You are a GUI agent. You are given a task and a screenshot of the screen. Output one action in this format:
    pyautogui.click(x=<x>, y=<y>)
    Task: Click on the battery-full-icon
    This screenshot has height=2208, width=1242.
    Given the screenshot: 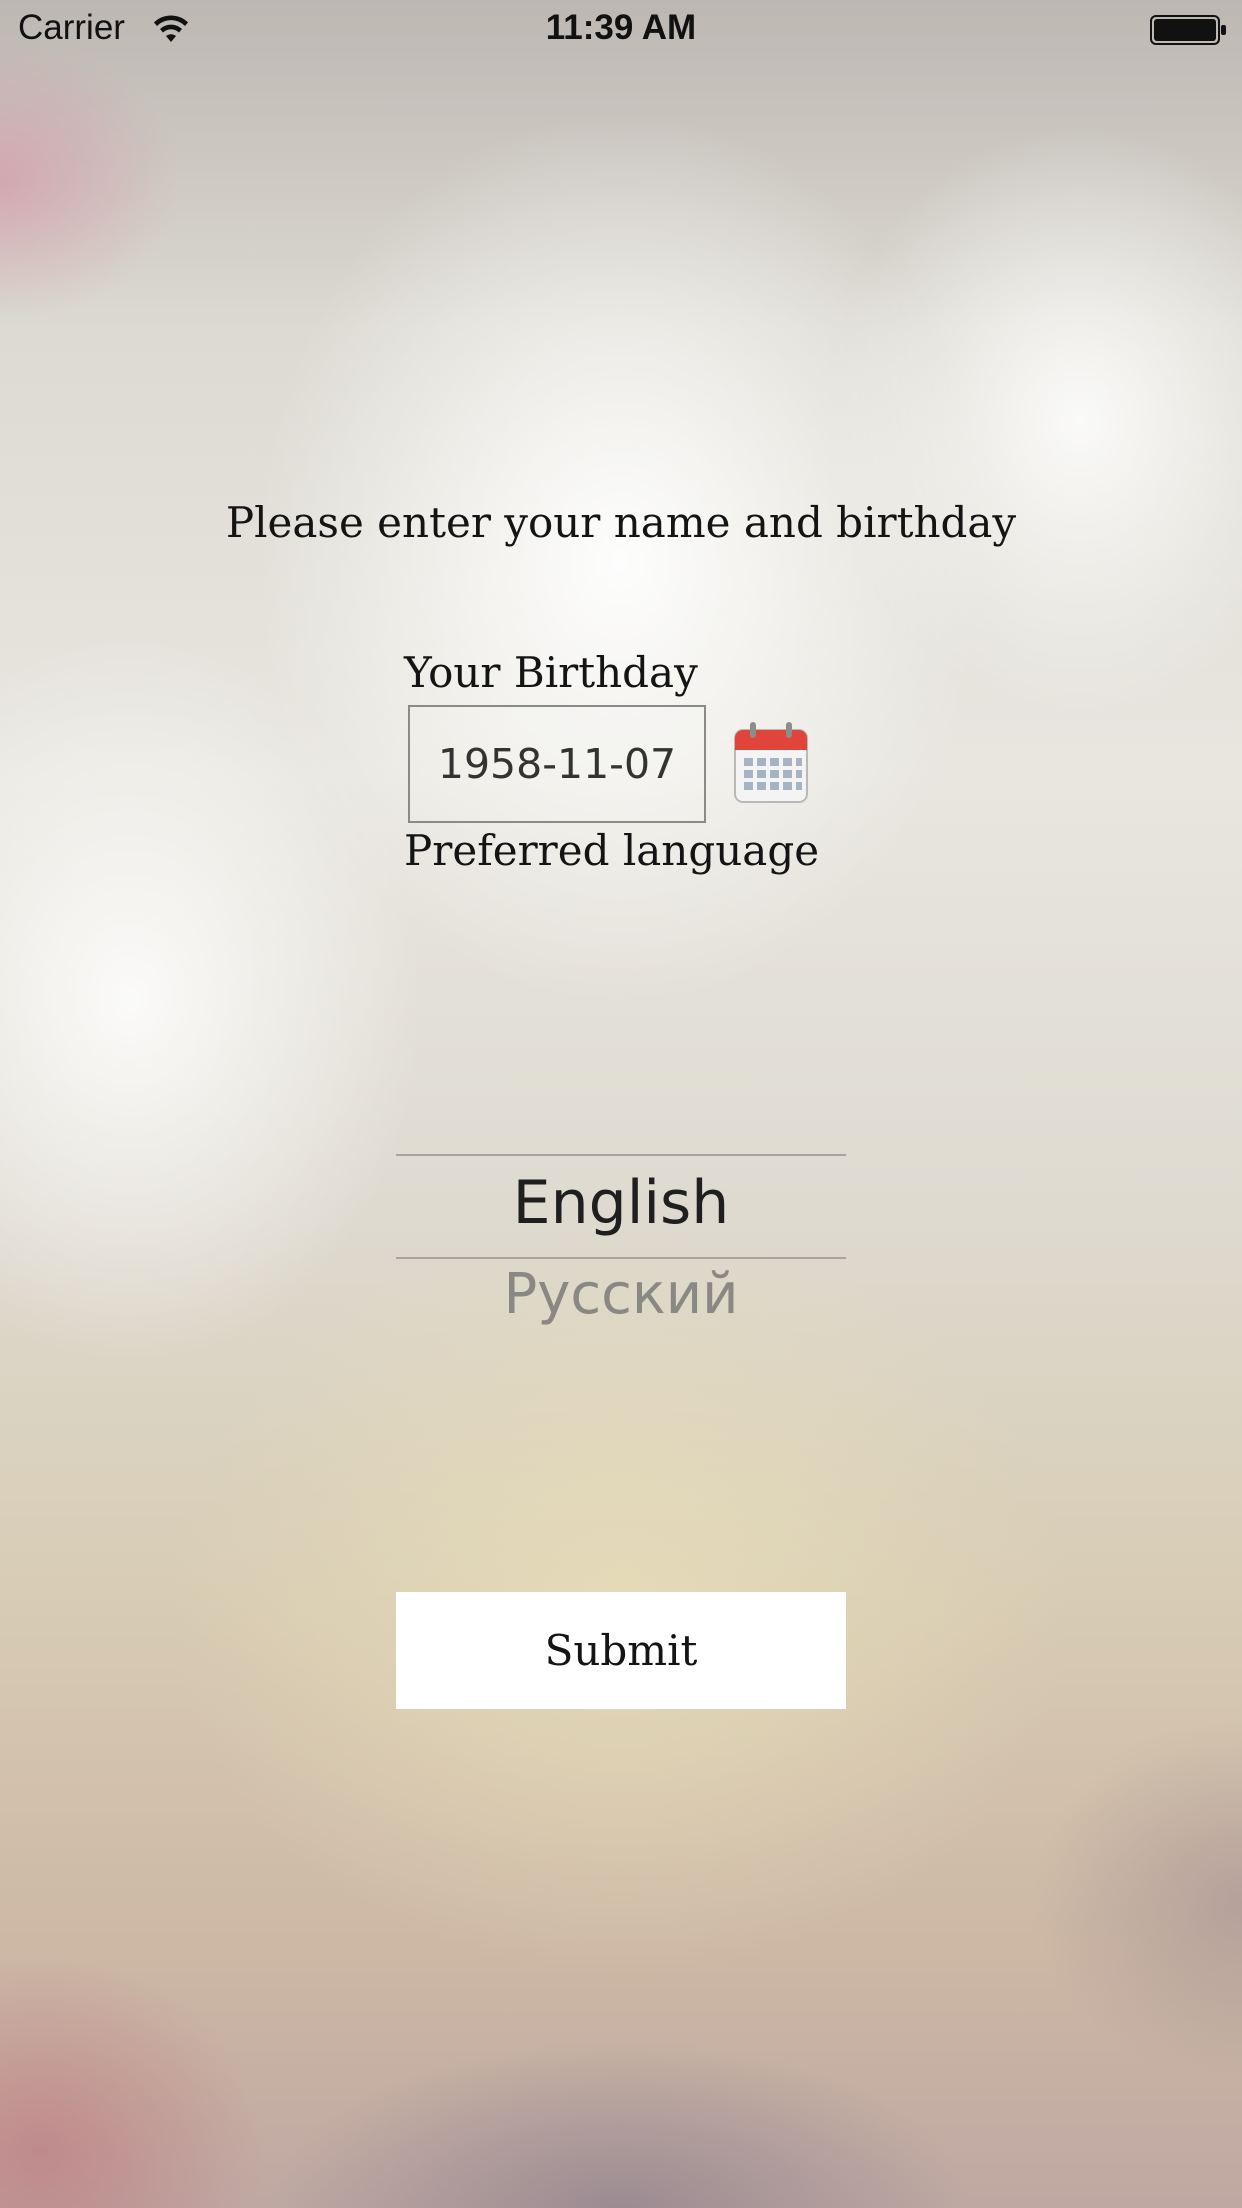 What is the action you would take?
    pyautogui.click(x=1188, y=30)
    